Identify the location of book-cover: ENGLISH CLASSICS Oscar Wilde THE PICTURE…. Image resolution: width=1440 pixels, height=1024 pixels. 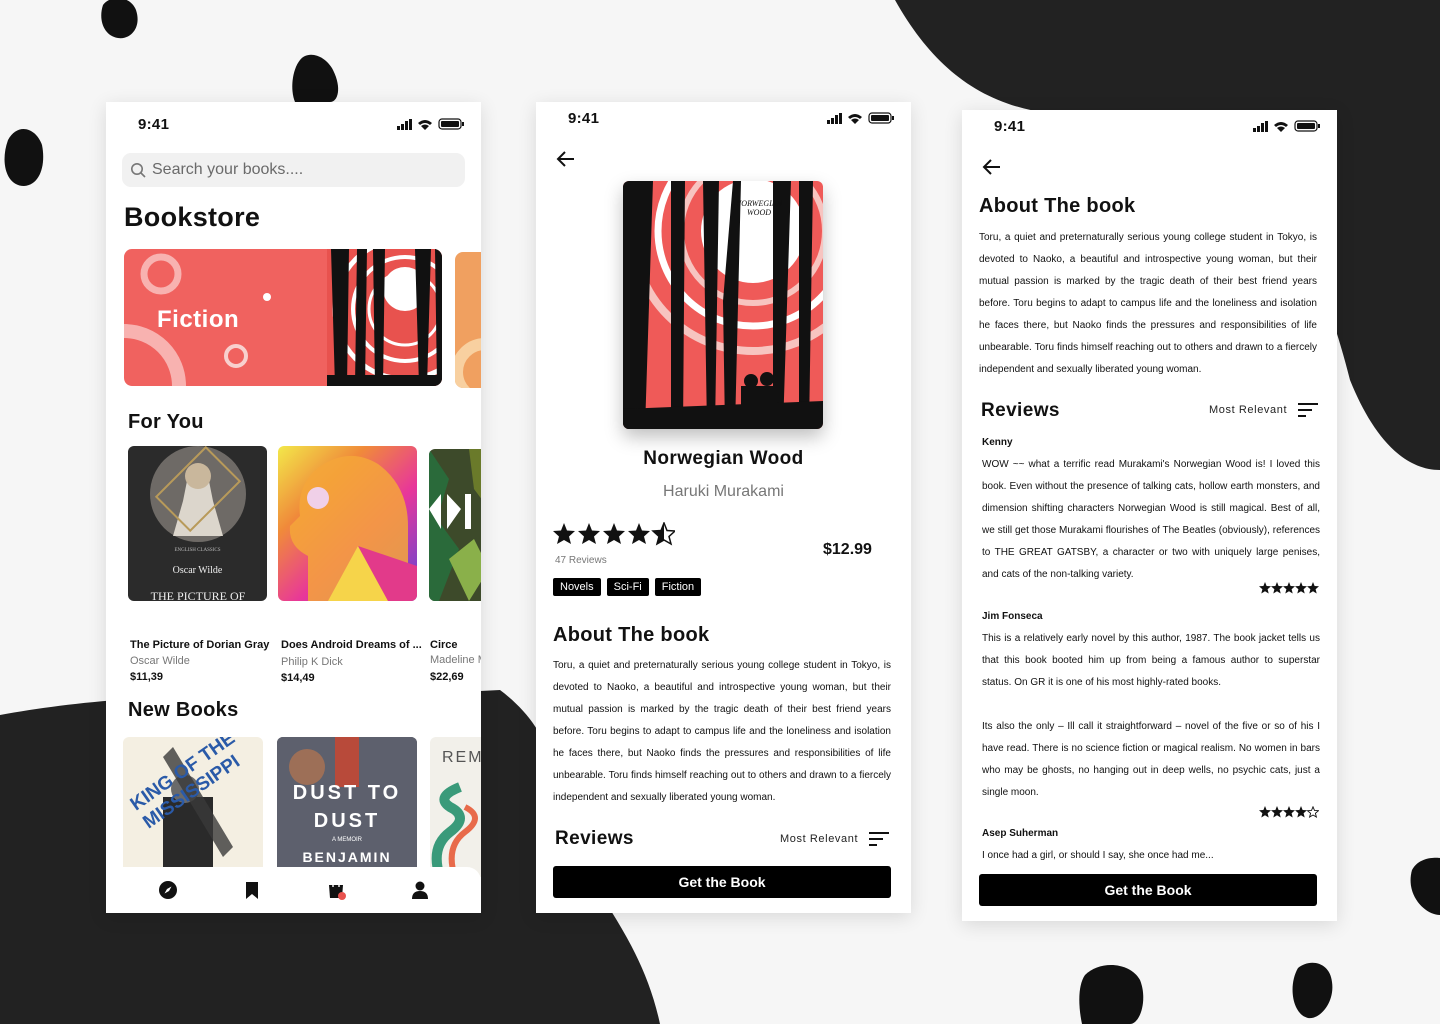
(197, 523).